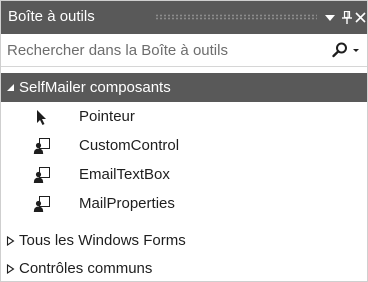 The height and width of the screenshot is (282, 368). What do you see at coordinates (184, 203) in the screenshot?
I see `toolbox-item-mailproperties: MailProperties` at bounding box center [184, 203].